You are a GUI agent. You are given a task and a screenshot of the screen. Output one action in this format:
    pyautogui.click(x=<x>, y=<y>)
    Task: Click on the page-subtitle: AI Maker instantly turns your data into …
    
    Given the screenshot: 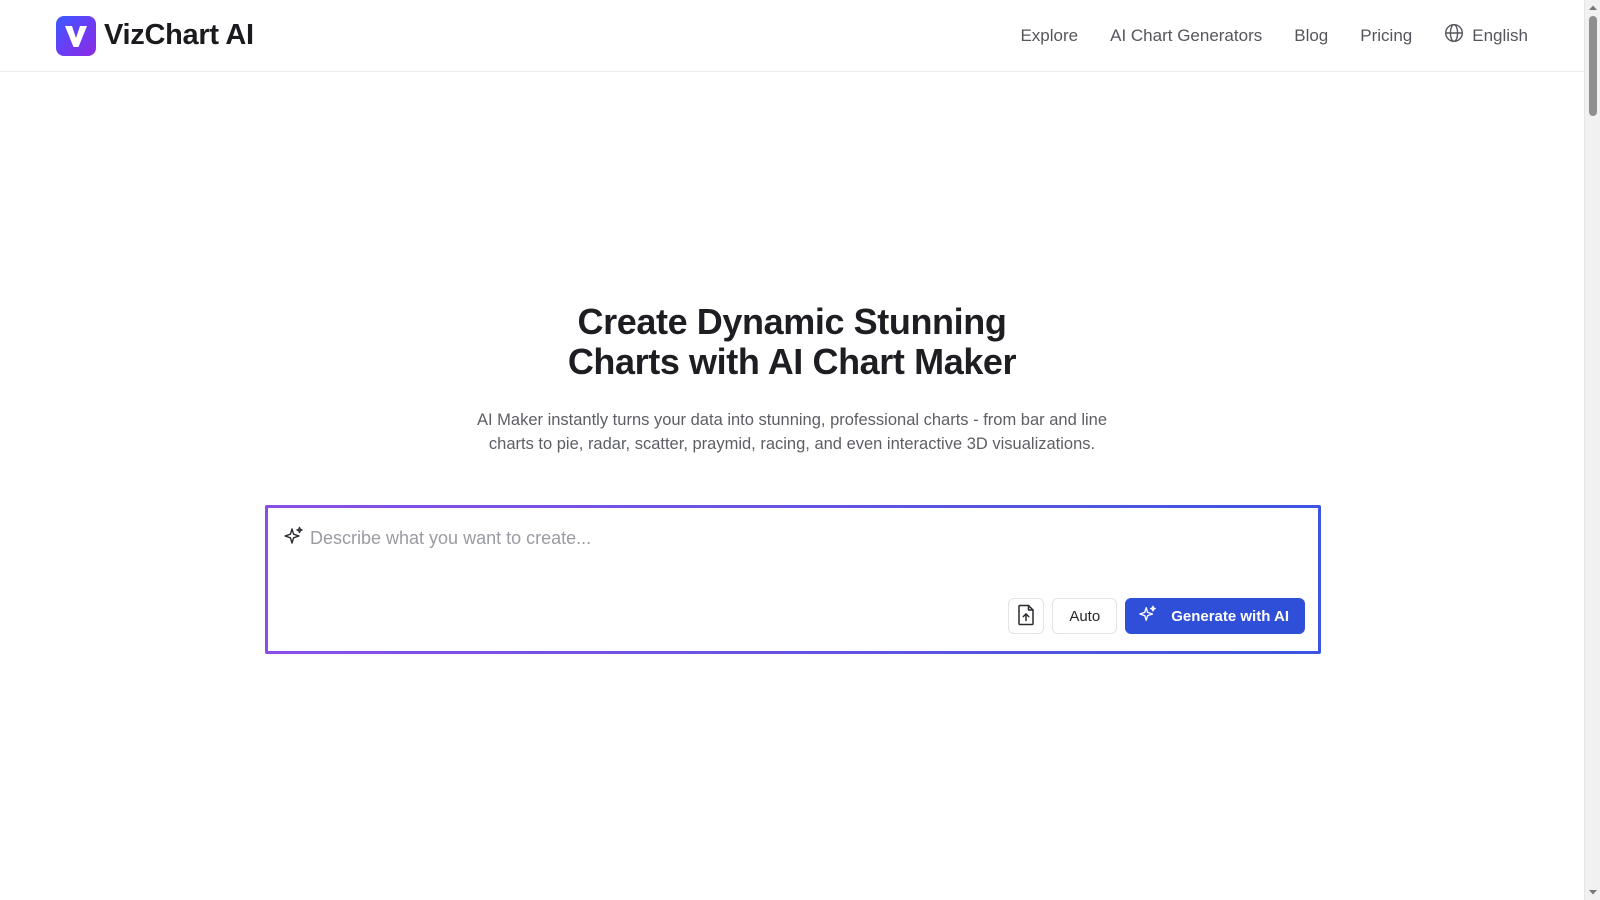 What is the action you would take?
    pyautogui.click(x=792, y=432)
    